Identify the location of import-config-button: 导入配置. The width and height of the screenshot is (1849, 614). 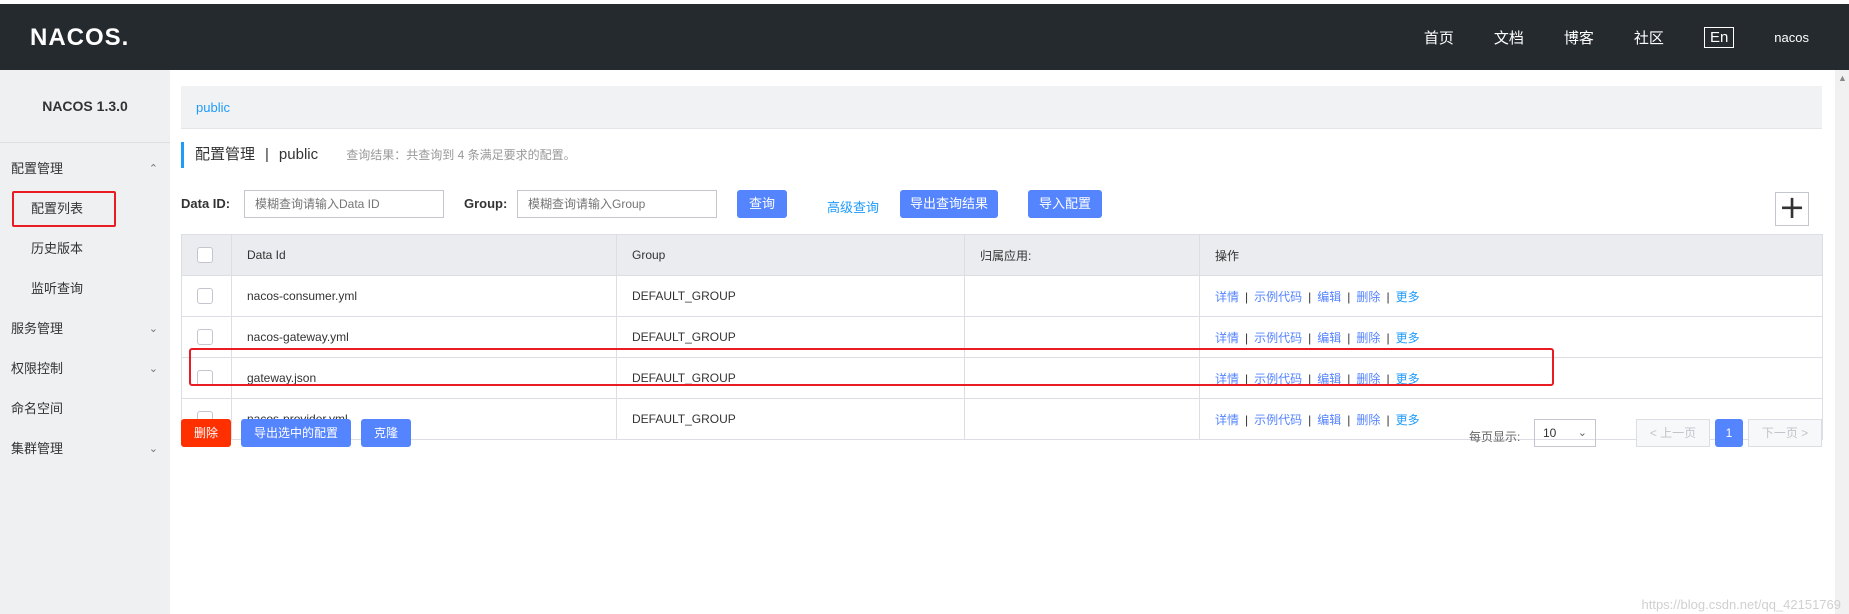
(1065, 204).